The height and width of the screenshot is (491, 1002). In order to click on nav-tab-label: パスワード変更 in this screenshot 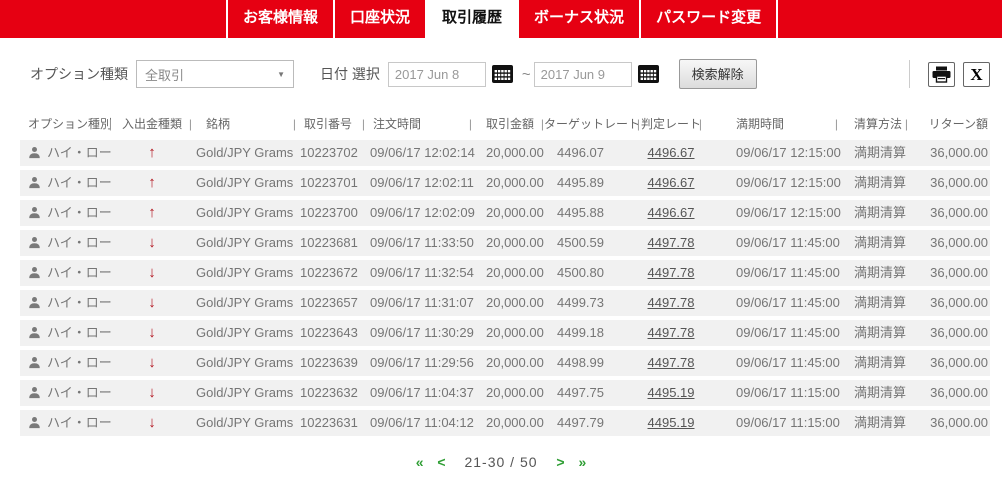, I will do `click(709, 17)`.